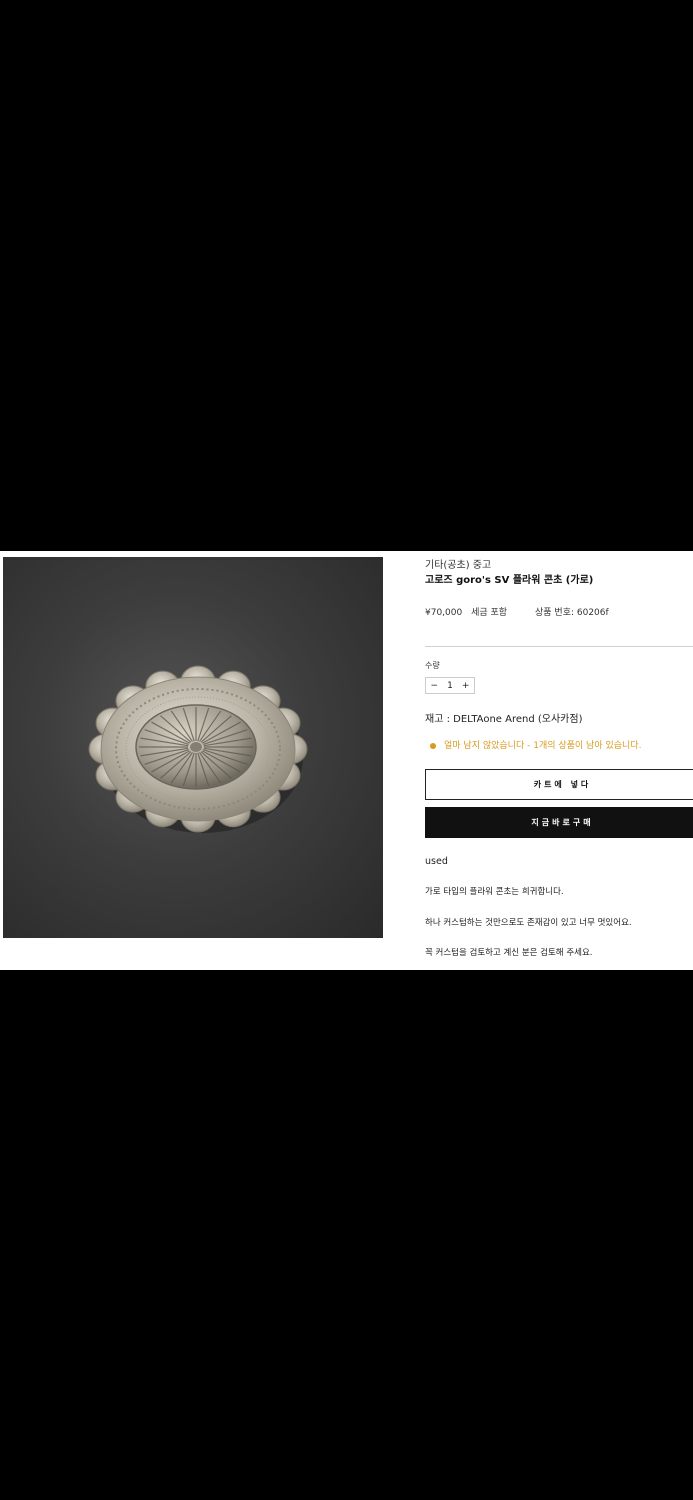  I want to click on condition-text: used, so click(436, 861).